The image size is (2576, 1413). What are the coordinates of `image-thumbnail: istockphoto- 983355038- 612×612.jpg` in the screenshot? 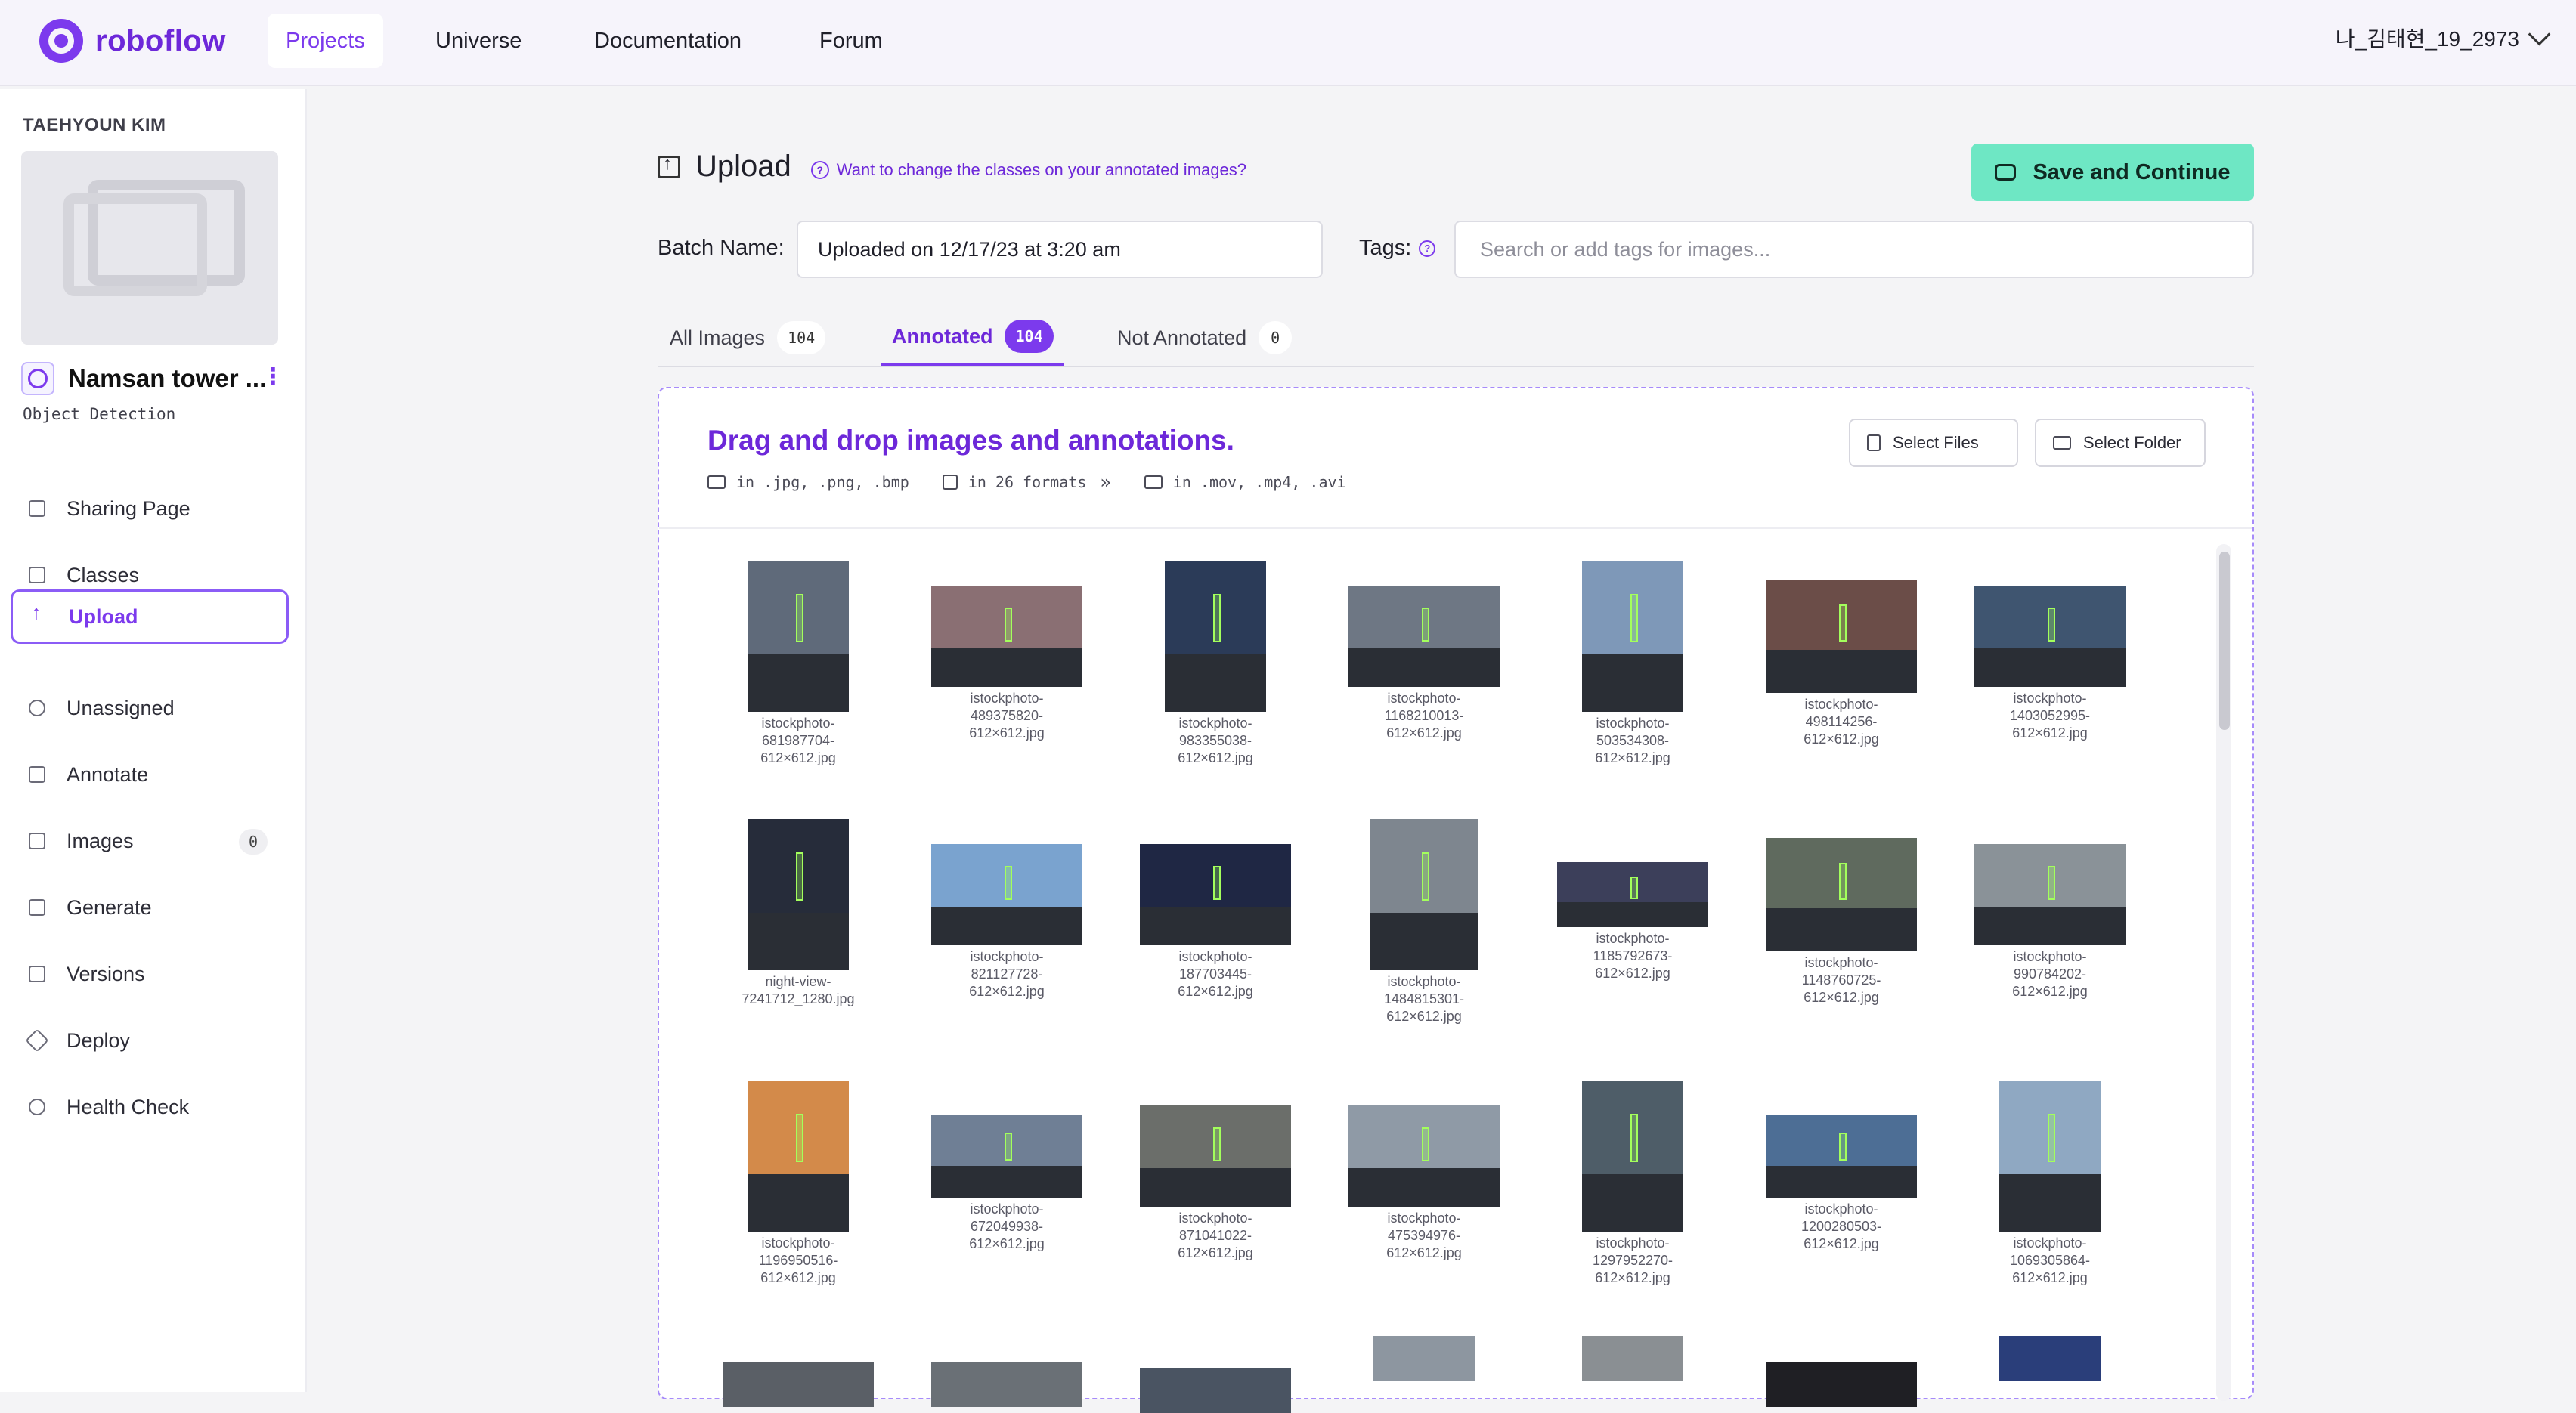 It's located at (1215, 664).